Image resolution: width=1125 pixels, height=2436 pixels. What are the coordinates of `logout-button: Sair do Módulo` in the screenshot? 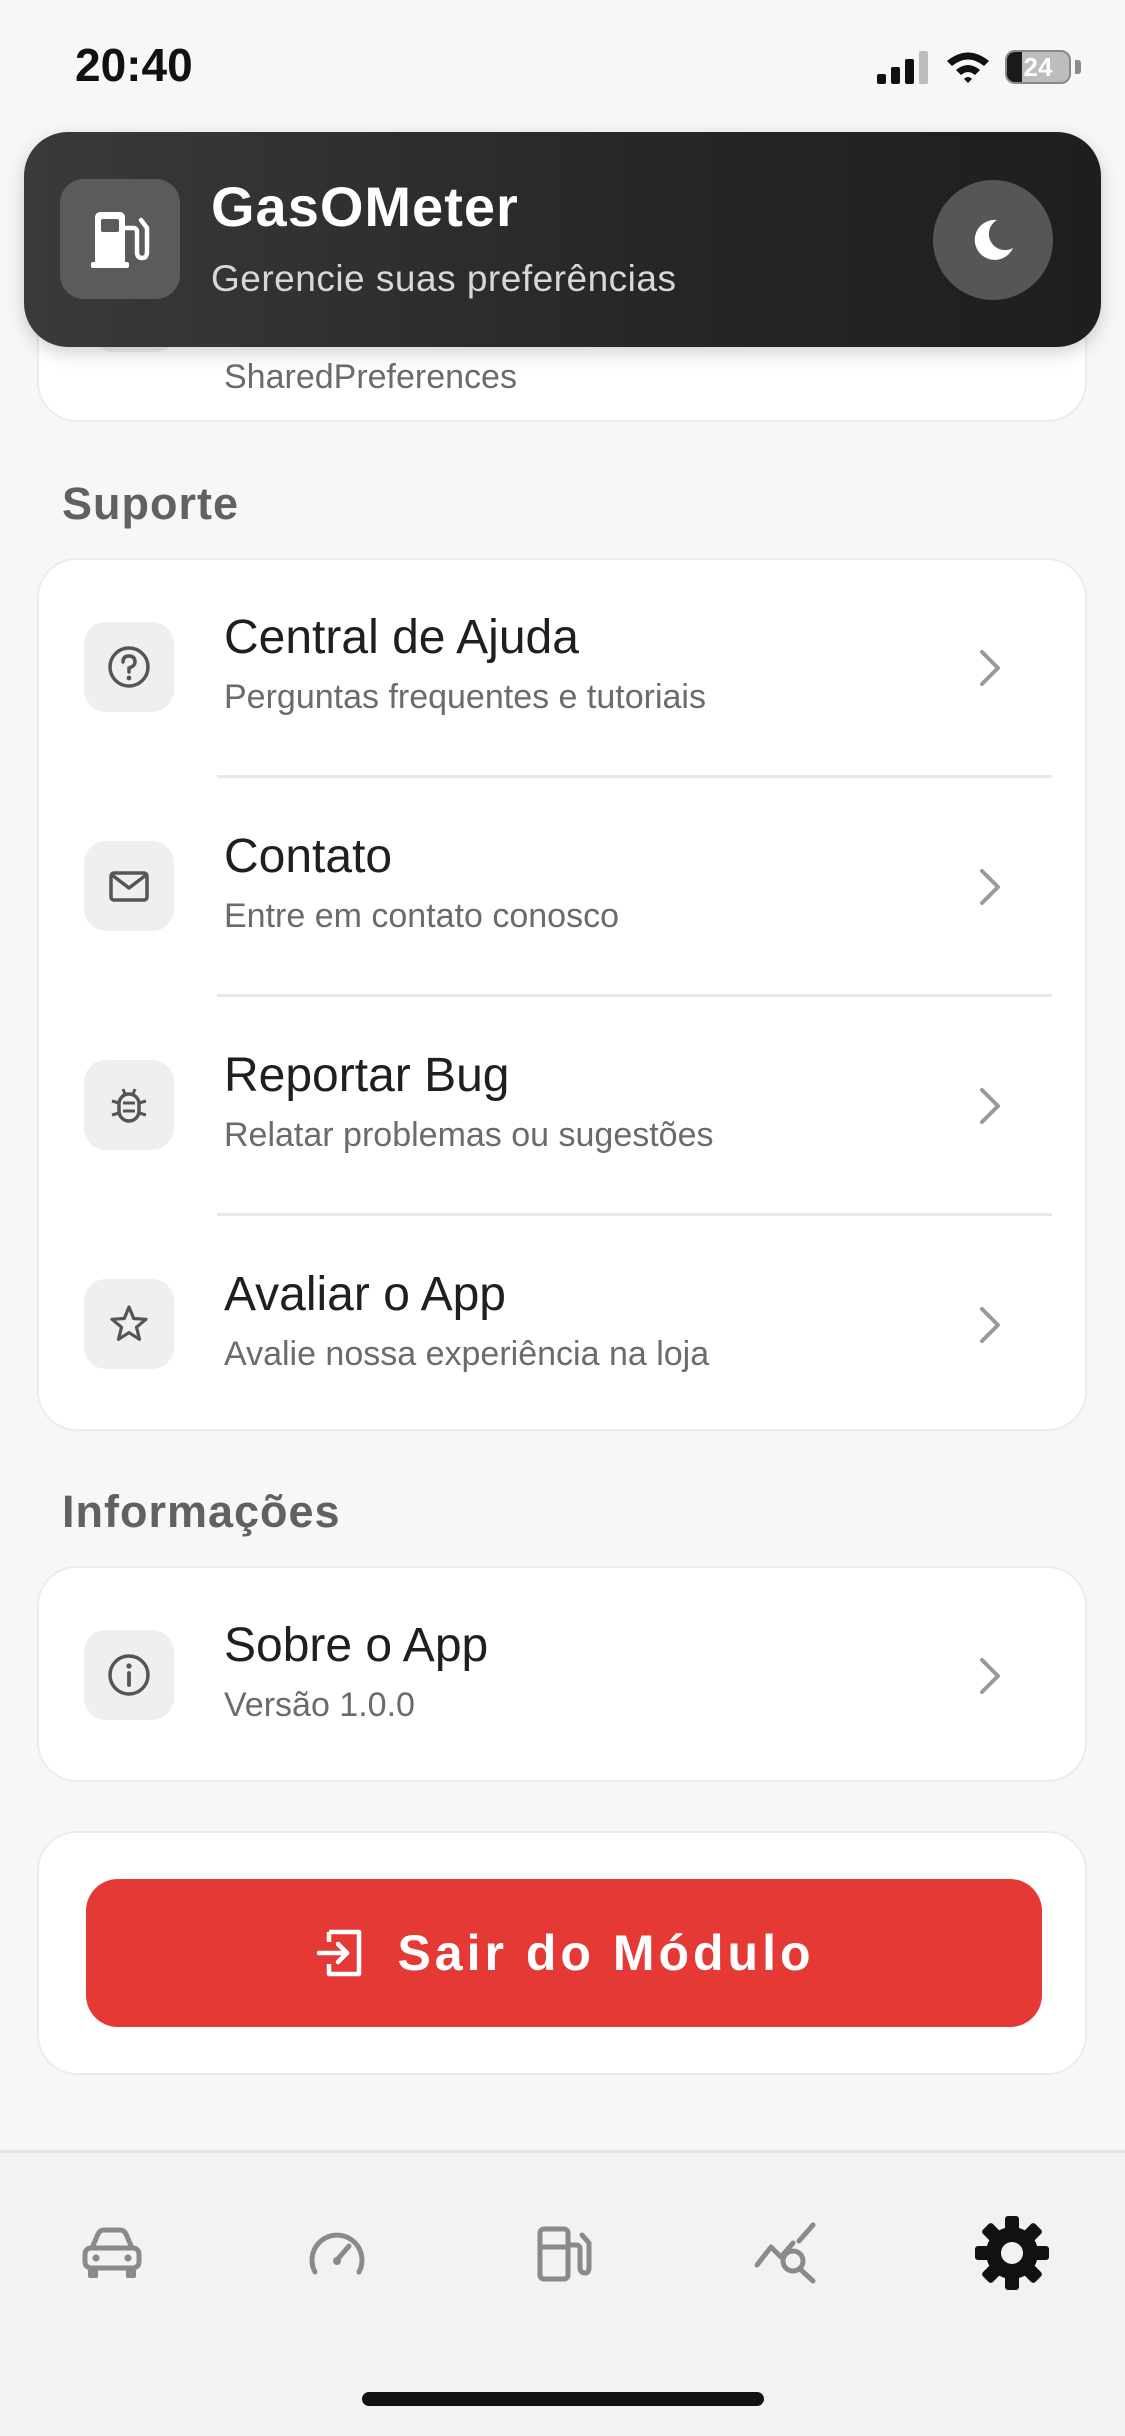 It's located at (564, 1953).